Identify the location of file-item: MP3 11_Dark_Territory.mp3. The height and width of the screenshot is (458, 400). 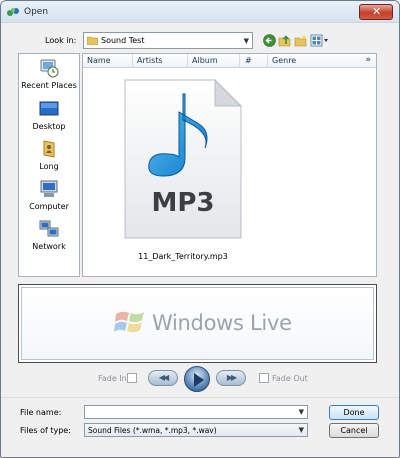
(183, 168).